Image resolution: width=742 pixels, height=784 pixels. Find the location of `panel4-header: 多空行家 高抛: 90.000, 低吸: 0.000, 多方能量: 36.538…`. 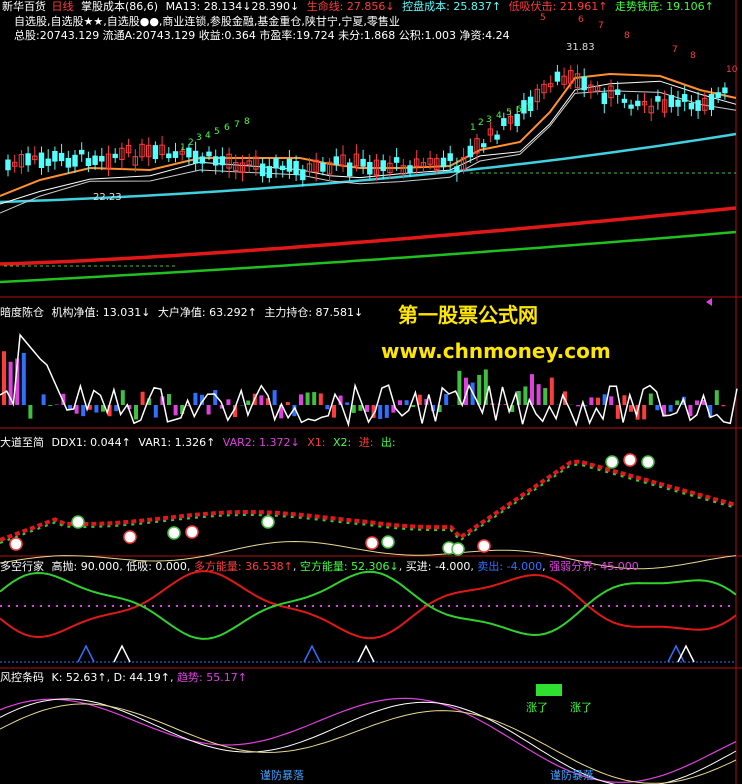

panel4-header: 多空行家 高抛: 90.000, 低吸: 0.000, 多方能量: 36.538… is located at coordinates (319, 566).